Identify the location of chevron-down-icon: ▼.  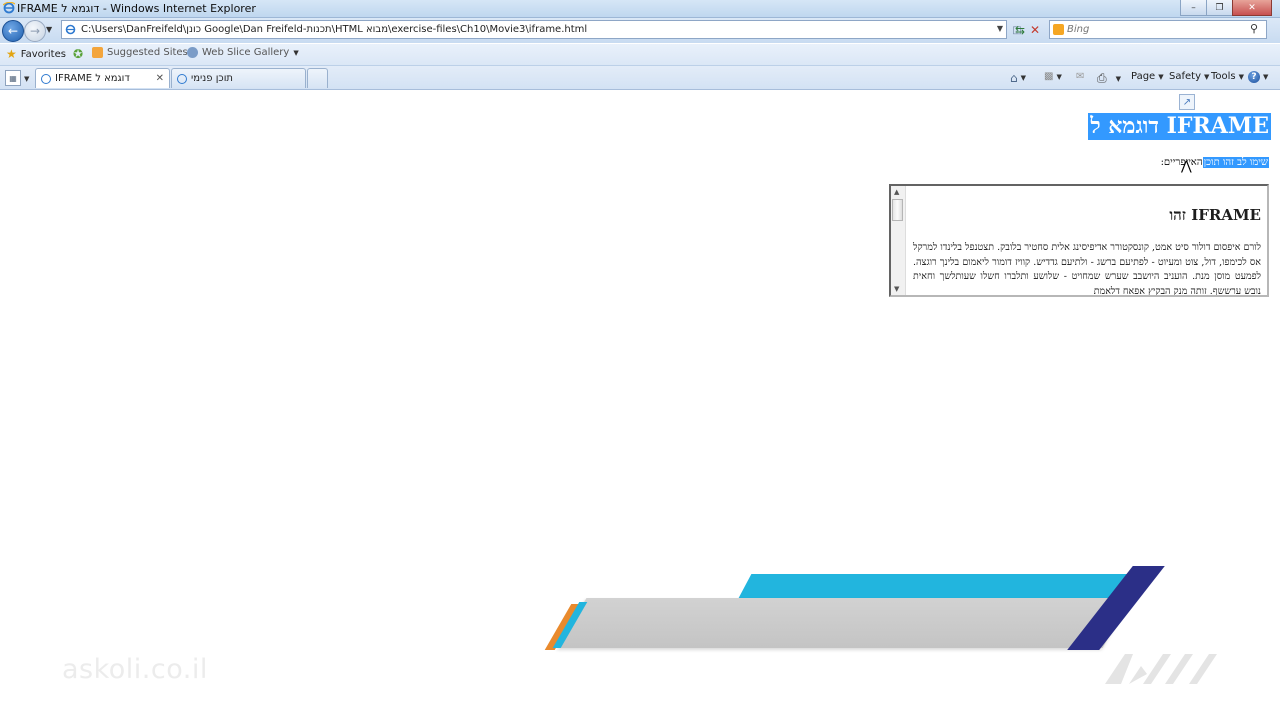
(296, 52).